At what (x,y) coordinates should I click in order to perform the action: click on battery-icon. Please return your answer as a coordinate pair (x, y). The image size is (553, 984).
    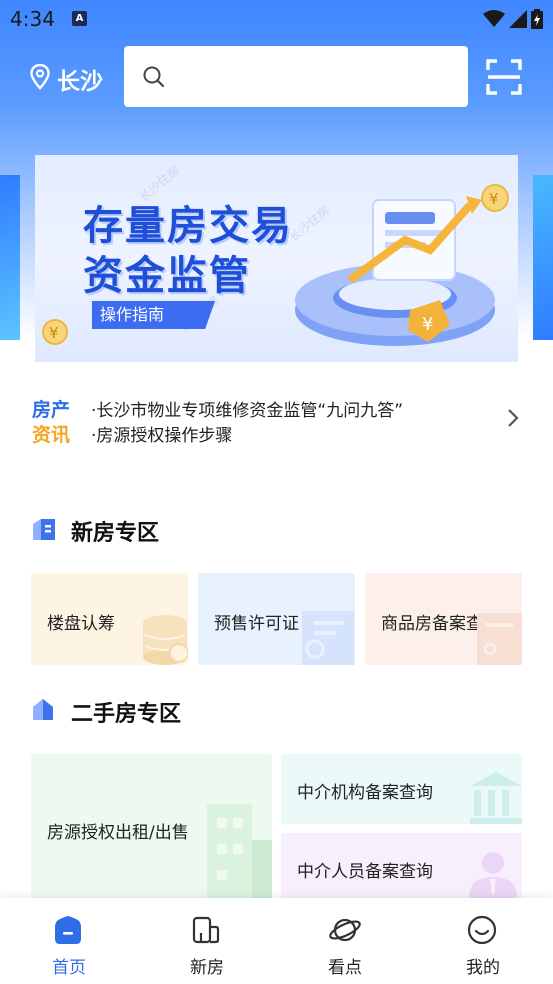
    Looking at the image, I should click on (537, 19).